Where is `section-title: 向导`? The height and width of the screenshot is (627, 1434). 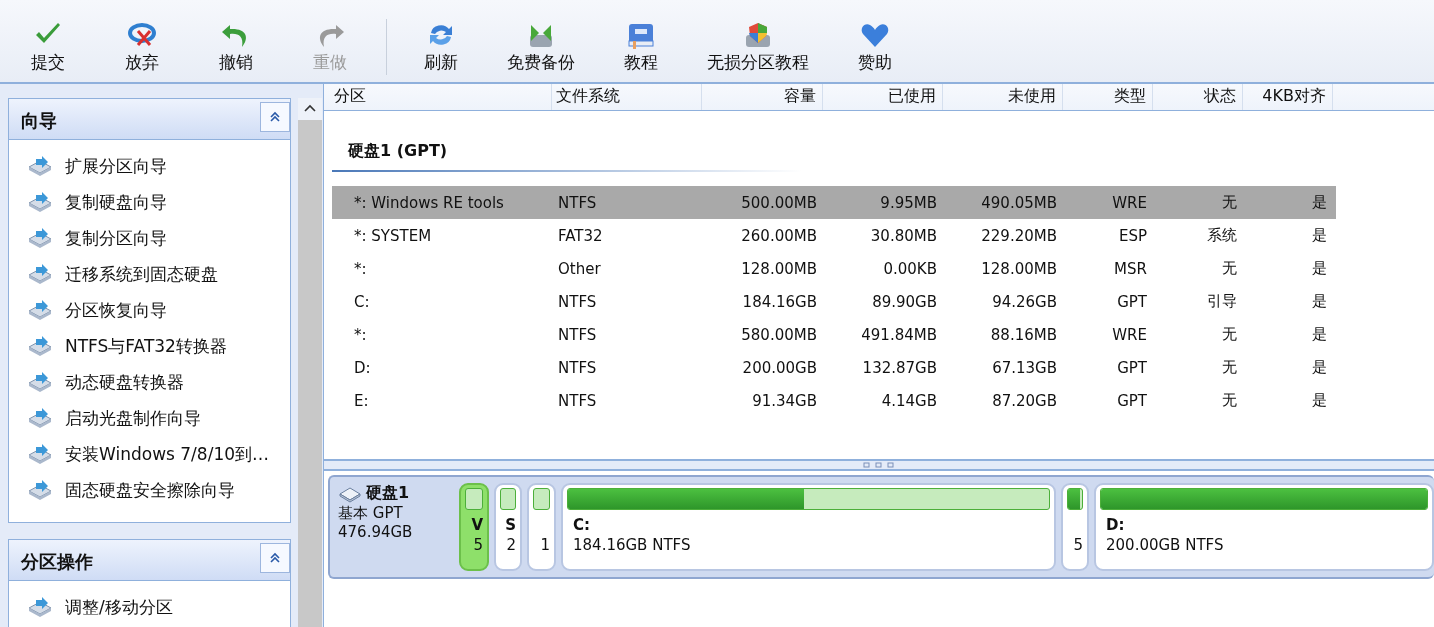 section-title: 向导 is located at coordinates (39, 121).